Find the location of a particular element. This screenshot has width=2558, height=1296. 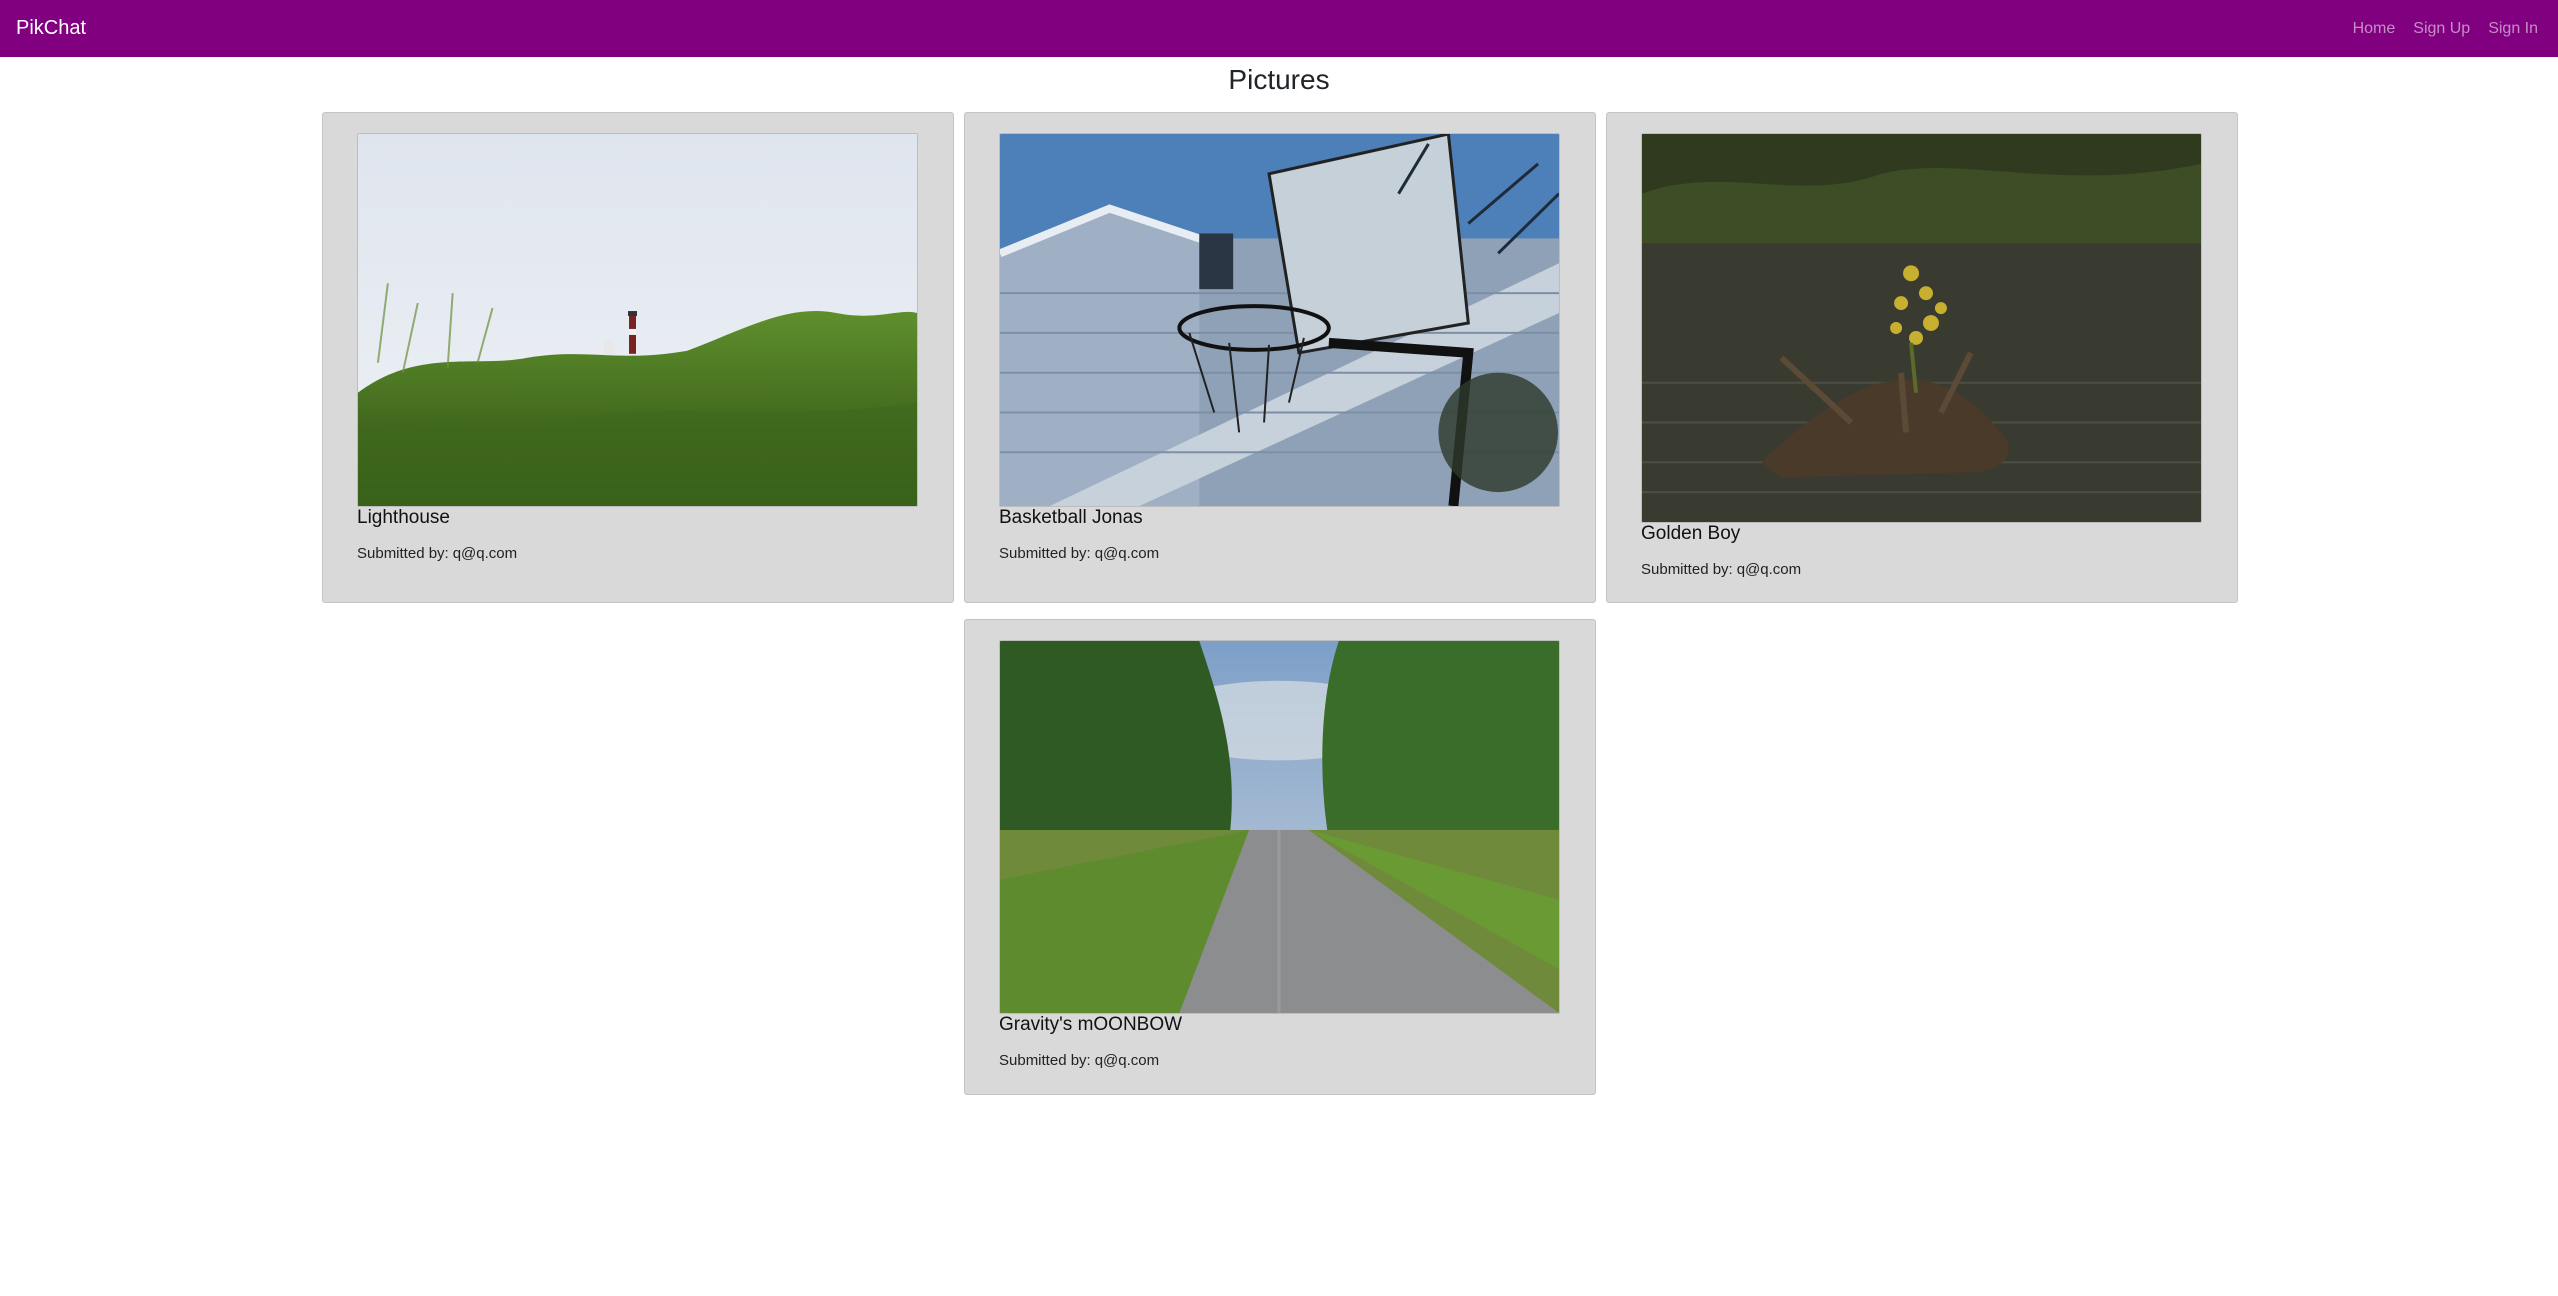

picture-card: Gravity's mOONBOW Submitted by: q@q.com is located at coordinates (1280, 857).